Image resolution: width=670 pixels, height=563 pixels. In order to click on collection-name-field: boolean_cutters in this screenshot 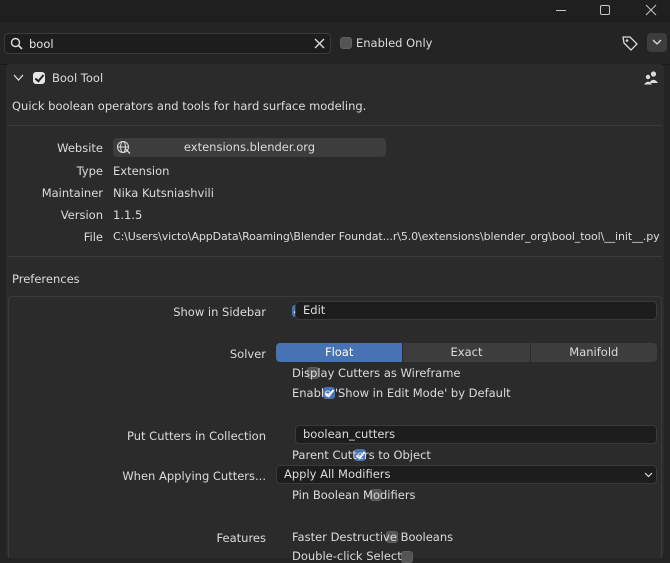, I will do `click(476, 434)`.